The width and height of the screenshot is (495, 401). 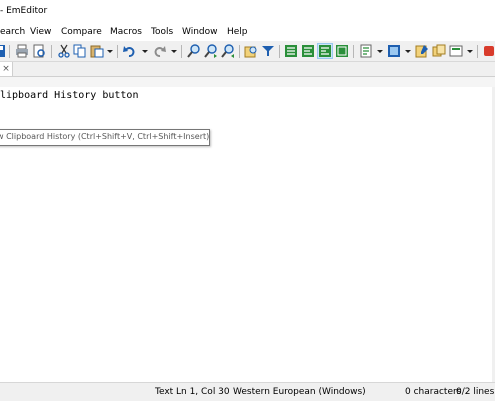 I want to click on find-previous-icon, so click(x=228, y=51).